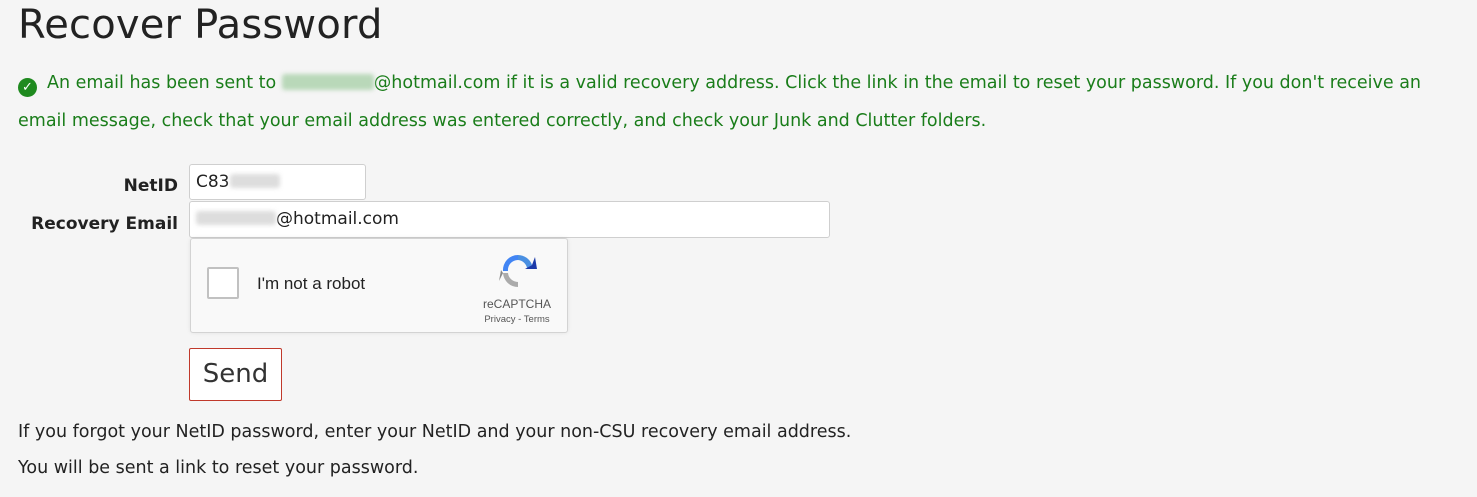 Image resolution: width=1477 pixels, height=497 pixels. What do you see at coordinates (516, 304) in the screenshot?
I see `recaptcha-brand: reCAPTCHA` at bounding box center [516, 304].